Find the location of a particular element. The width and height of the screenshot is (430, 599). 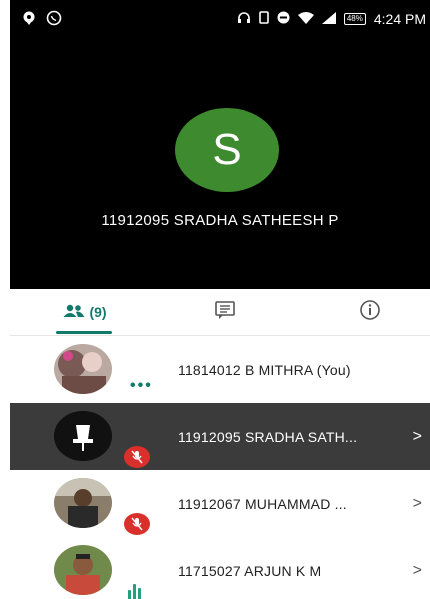

status-left-icons is located at coordinates (42, 20).